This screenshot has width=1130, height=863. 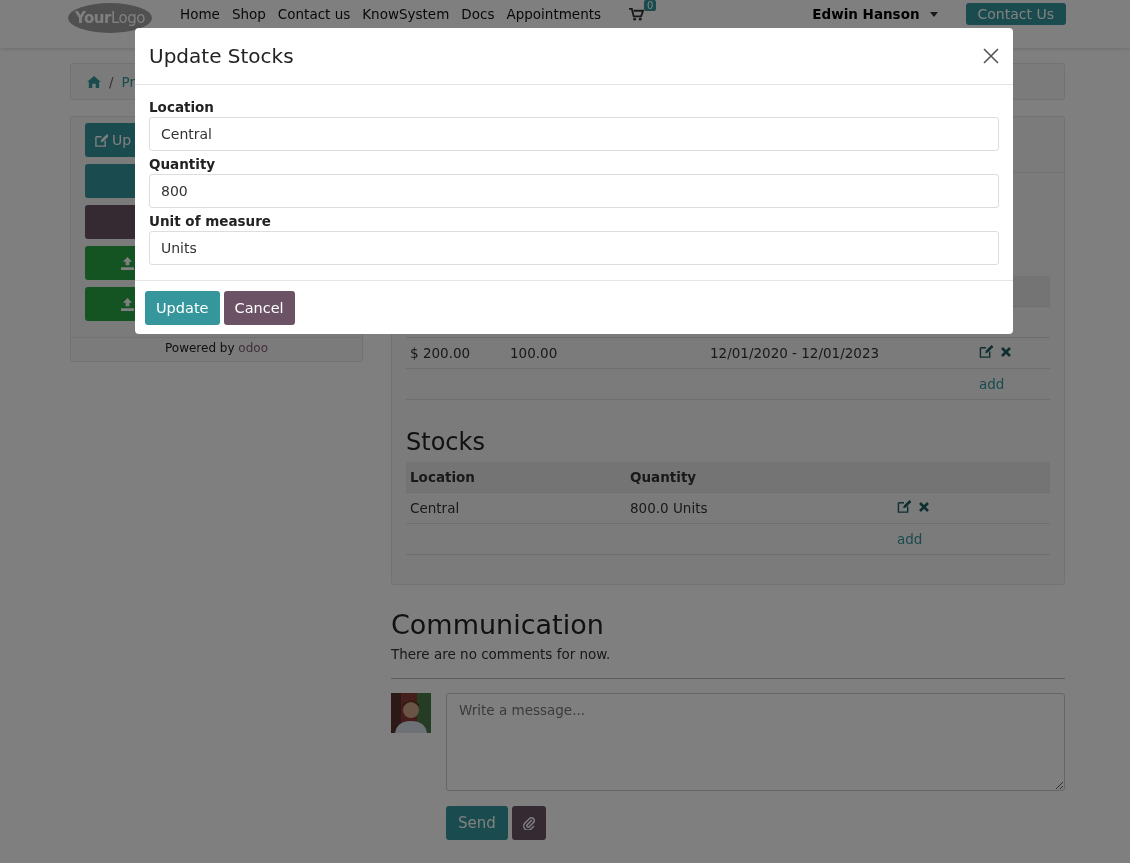 I want to click on input-field: Units, so click(x=574, y=248).